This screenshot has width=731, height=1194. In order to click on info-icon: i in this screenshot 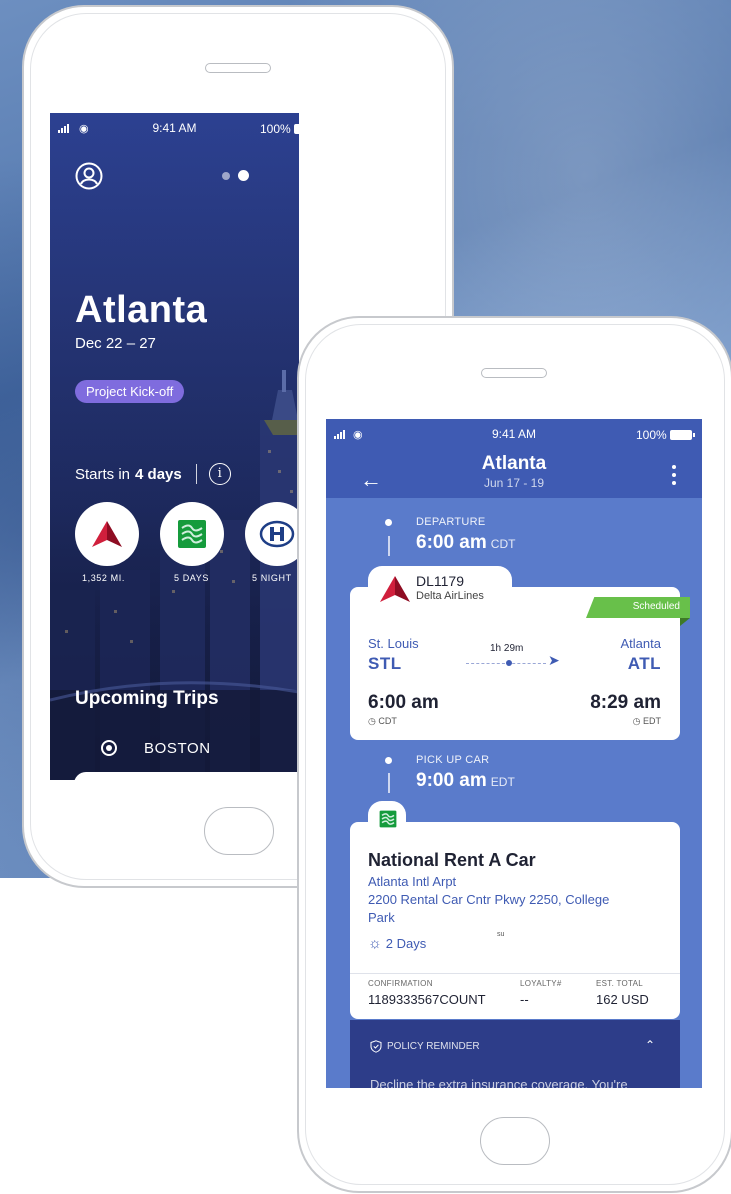, I will do `click(219, 474)`.